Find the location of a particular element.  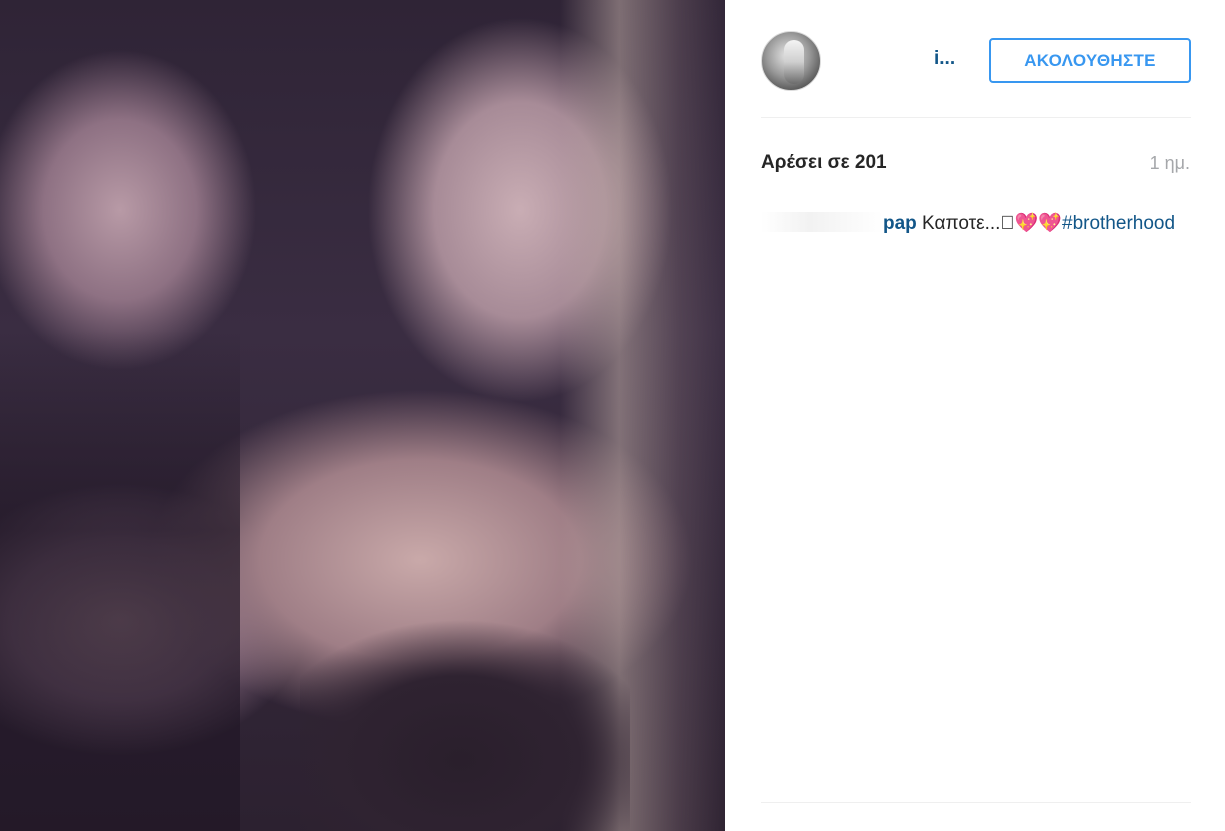

user-avatar is located at coordinates (791, 61).